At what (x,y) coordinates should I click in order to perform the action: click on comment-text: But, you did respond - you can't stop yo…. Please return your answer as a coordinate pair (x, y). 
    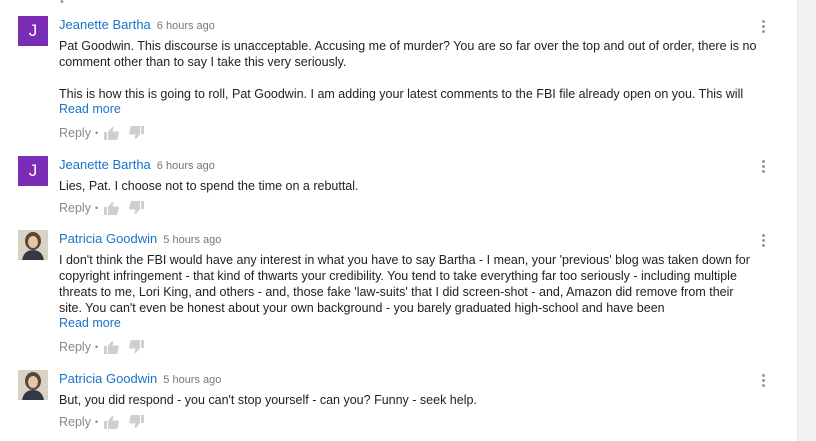
    Looking at the image, I should click on (409, 400).